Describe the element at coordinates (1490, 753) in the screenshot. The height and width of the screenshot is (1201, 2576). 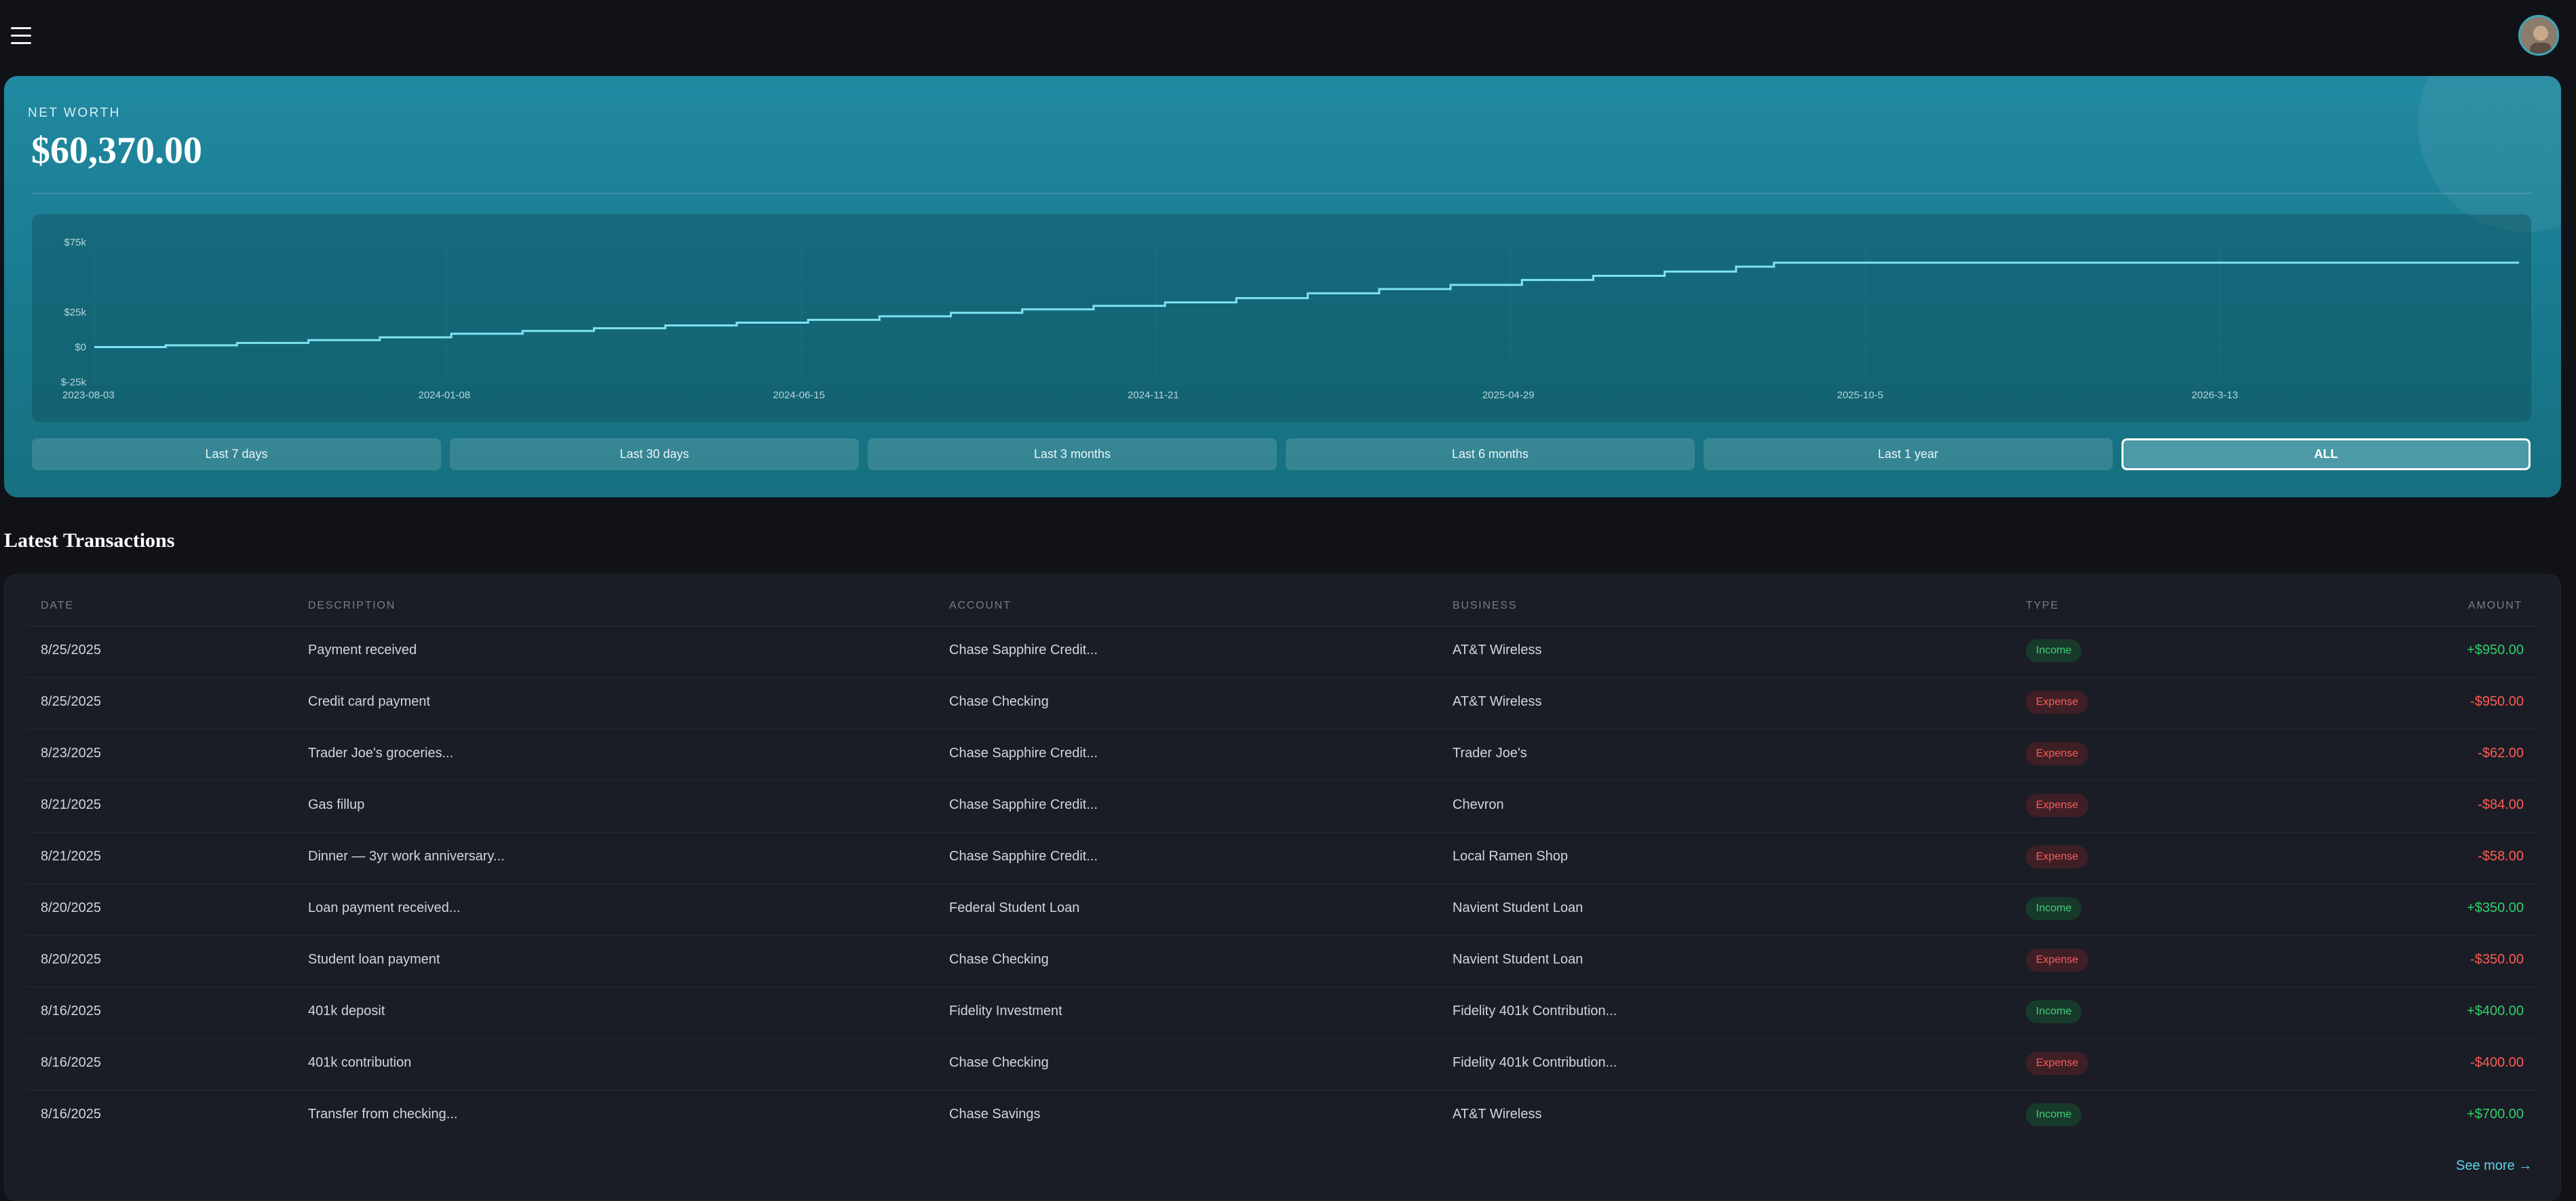
I see `transaction-business: Trader Joe's` at that location.